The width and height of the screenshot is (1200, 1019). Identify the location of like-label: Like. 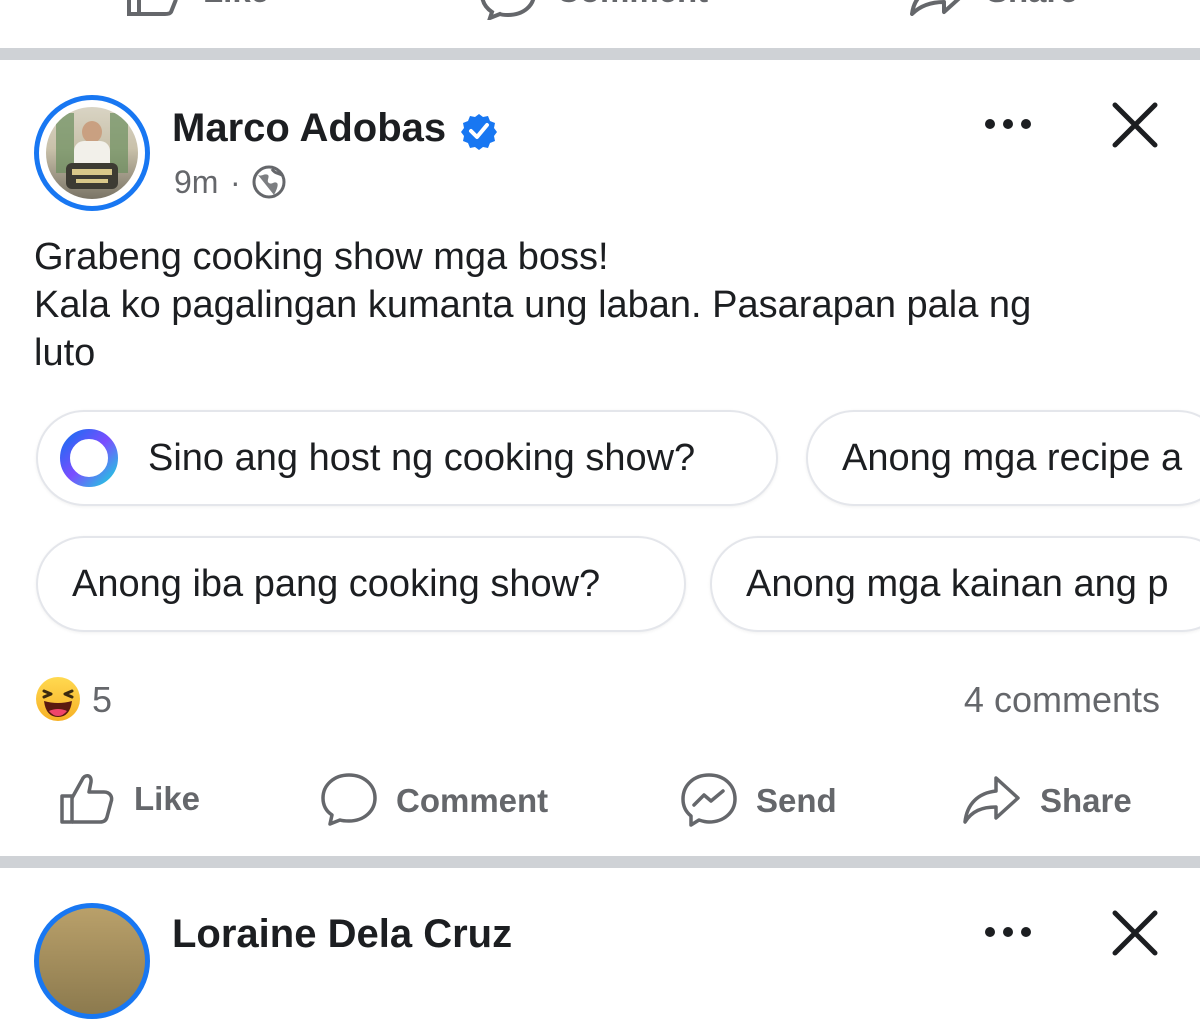
(167, 798).